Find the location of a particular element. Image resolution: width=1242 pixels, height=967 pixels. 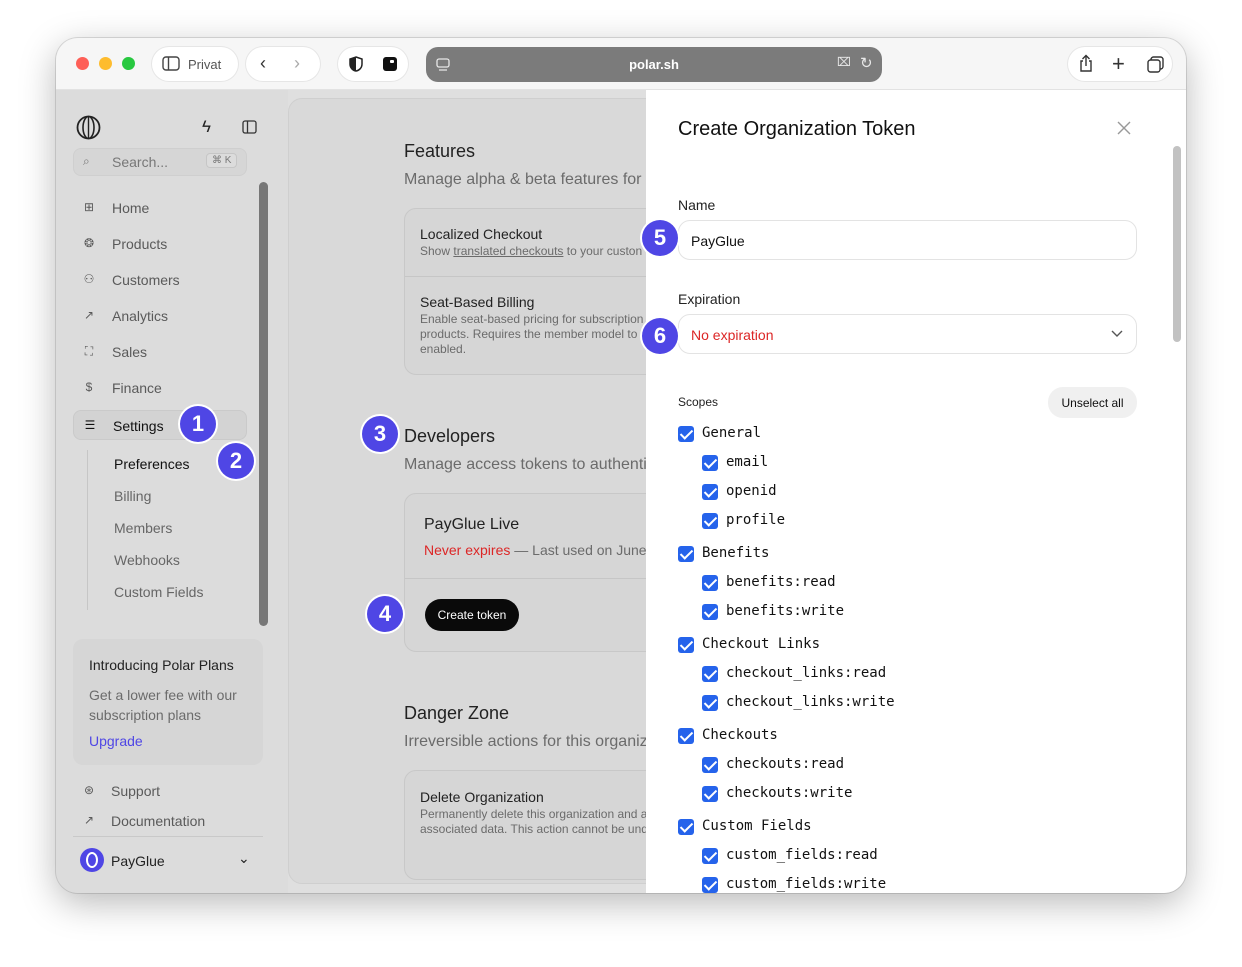

scope-item: checkouts:read is located at coordinates (906, 766).